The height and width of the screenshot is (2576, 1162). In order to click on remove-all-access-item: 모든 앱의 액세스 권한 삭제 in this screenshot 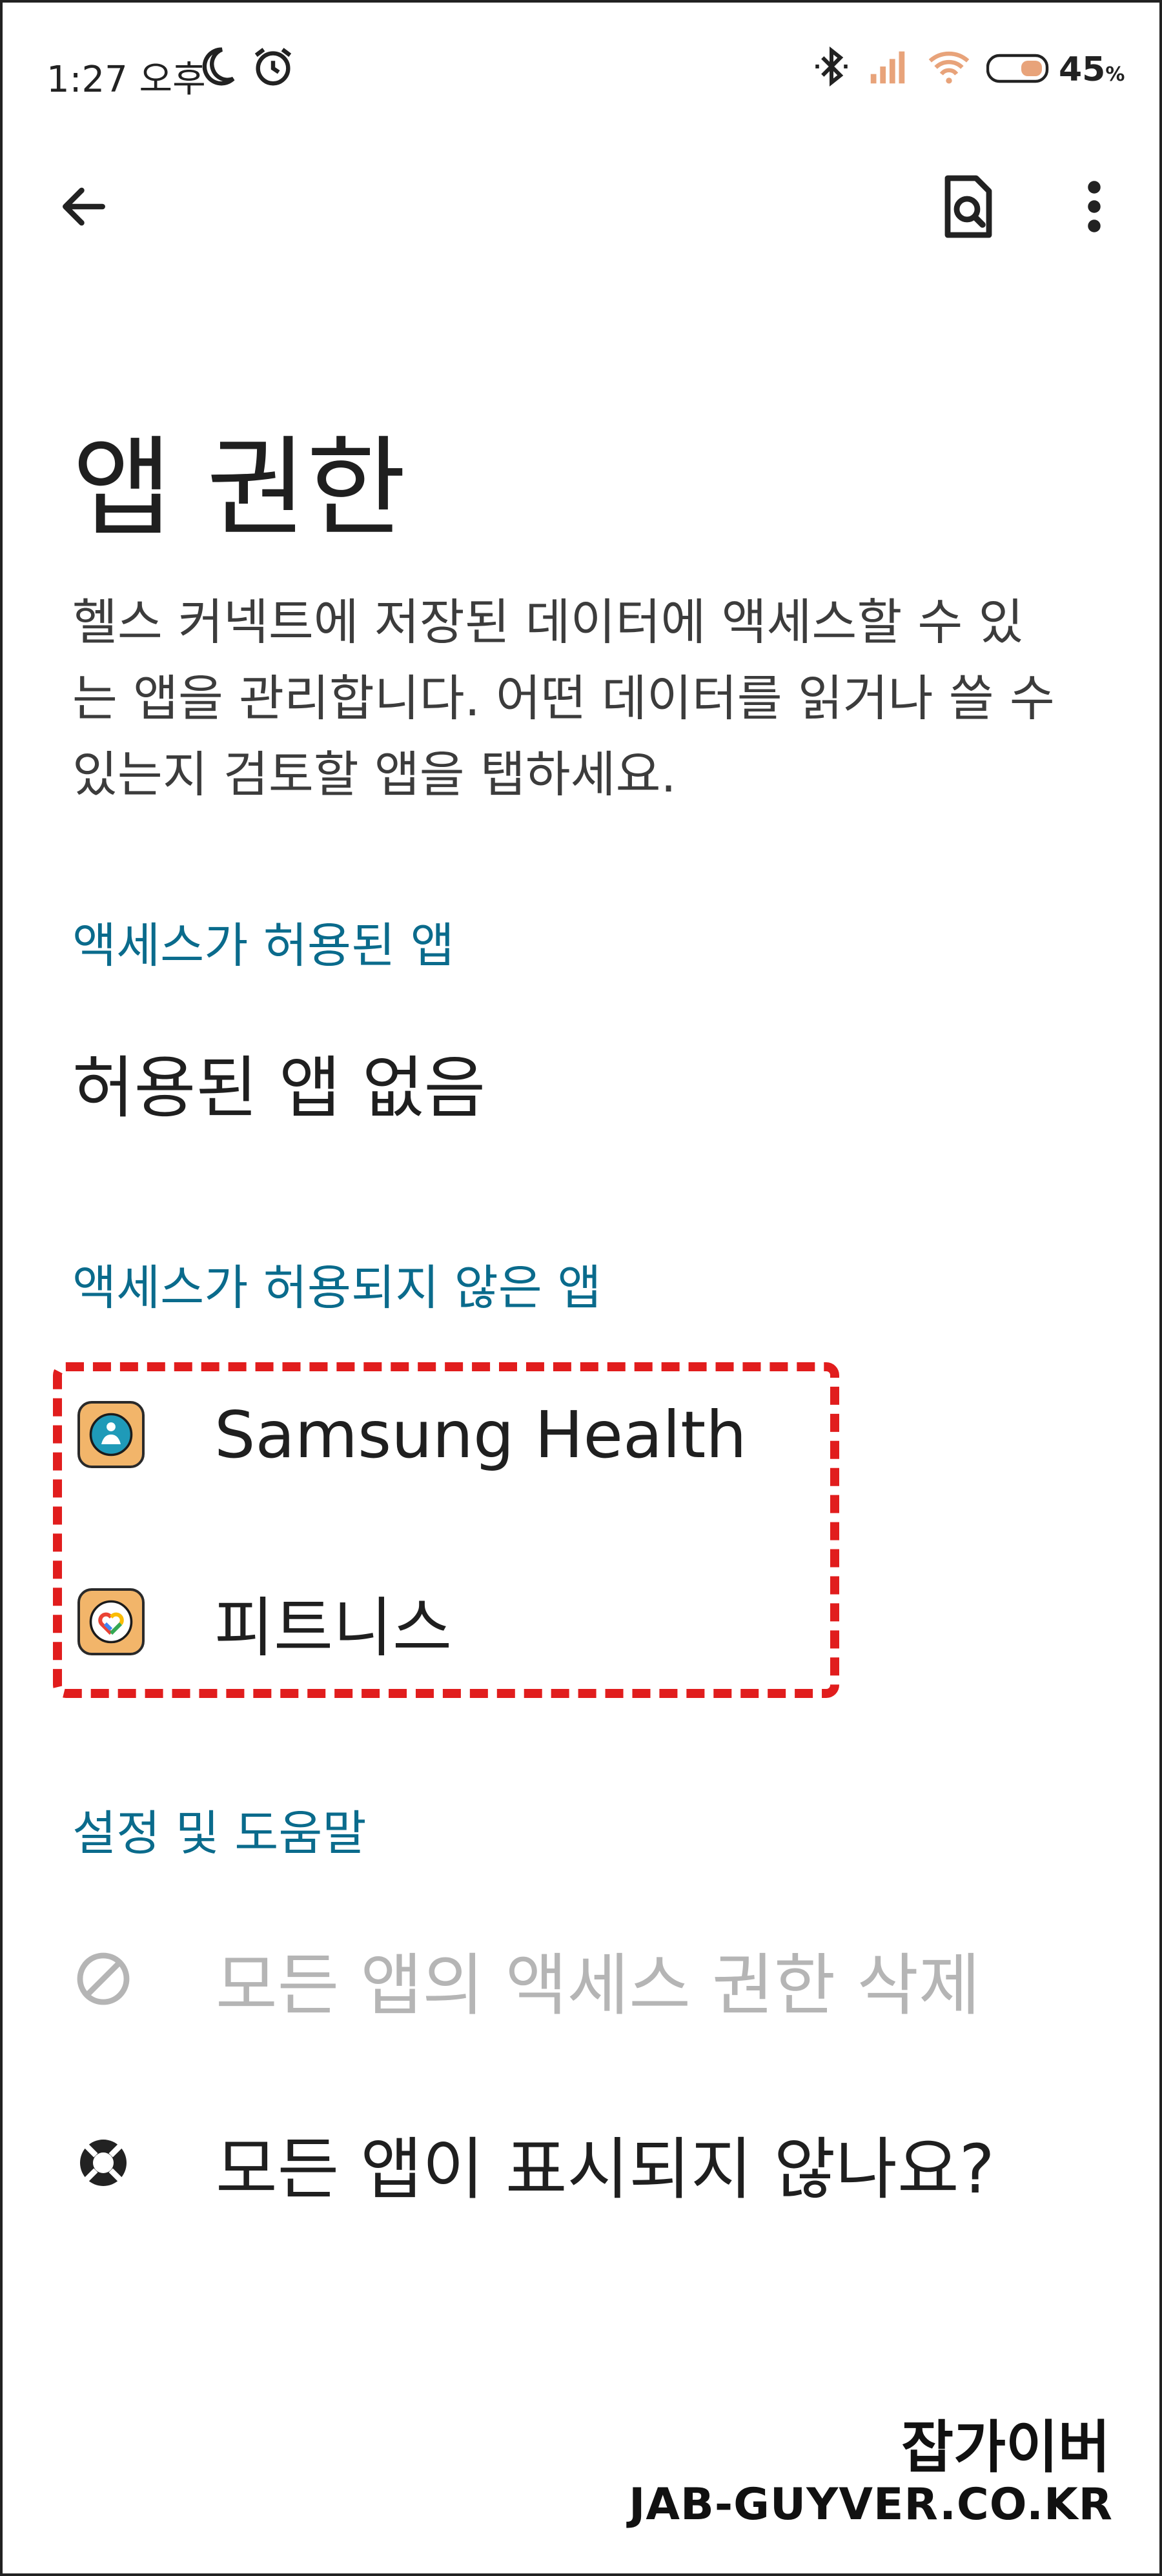, I will do `click(582, 1979)`.